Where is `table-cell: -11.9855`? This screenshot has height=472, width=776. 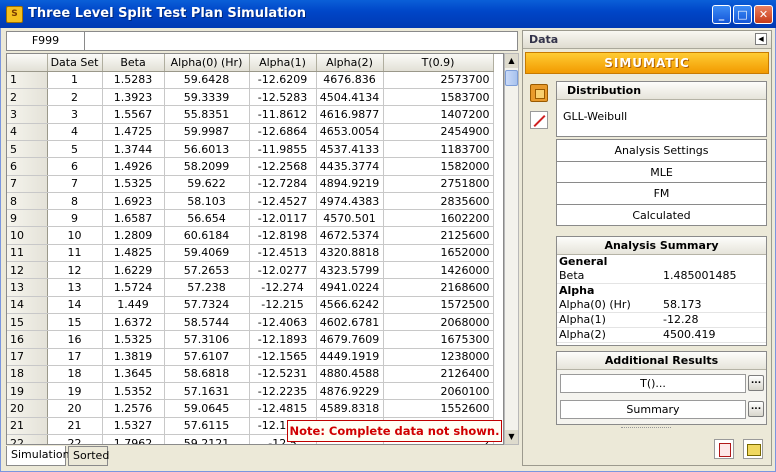 table-cell: -11.9855 is located at coordinates (283, 149).